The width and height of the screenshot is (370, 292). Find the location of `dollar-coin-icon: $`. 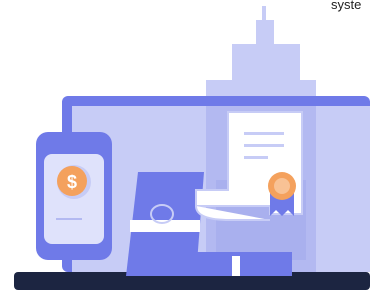

dollar-coin-icon: $ is located at coordinates (74, 182).